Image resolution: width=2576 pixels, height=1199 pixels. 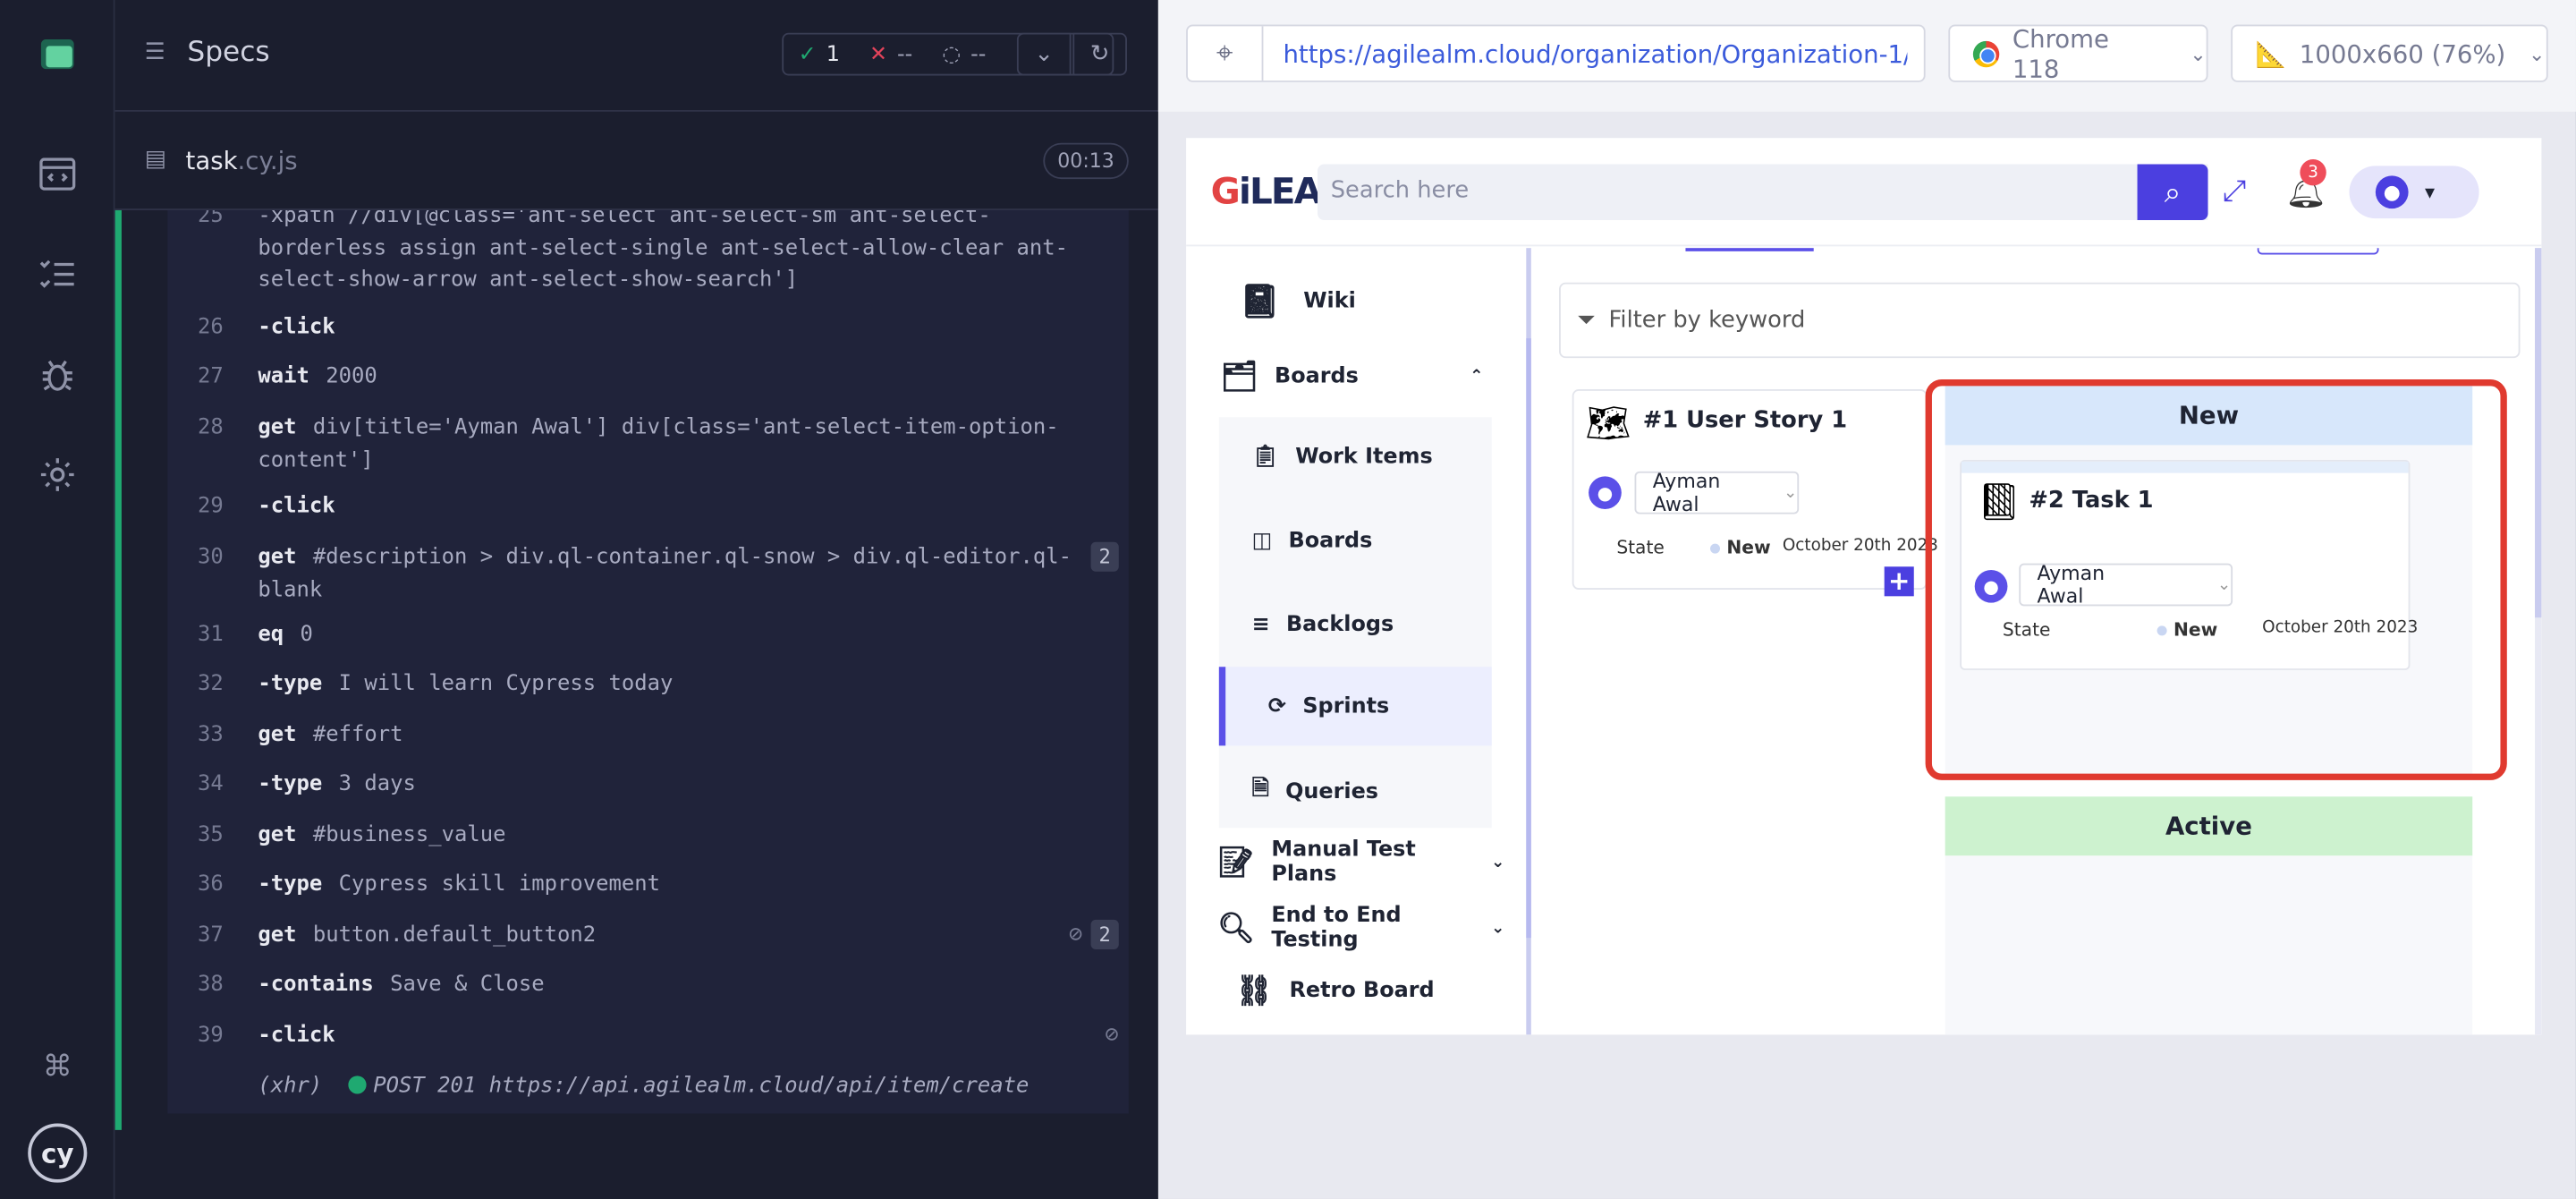 What do you see at coordinates (1362, 991) in the screenshot?
I see `sidebar-item-label: Retro Board` at bounding box center [1362, 991].